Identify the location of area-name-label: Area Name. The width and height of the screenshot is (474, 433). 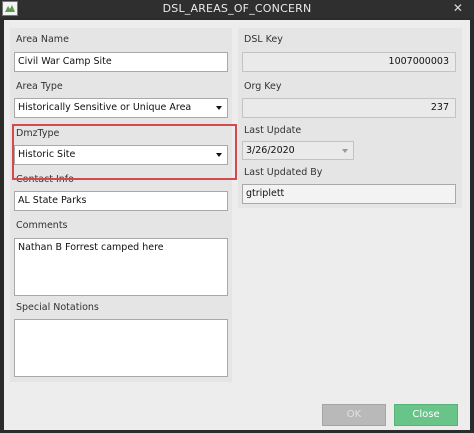
(42, 39).